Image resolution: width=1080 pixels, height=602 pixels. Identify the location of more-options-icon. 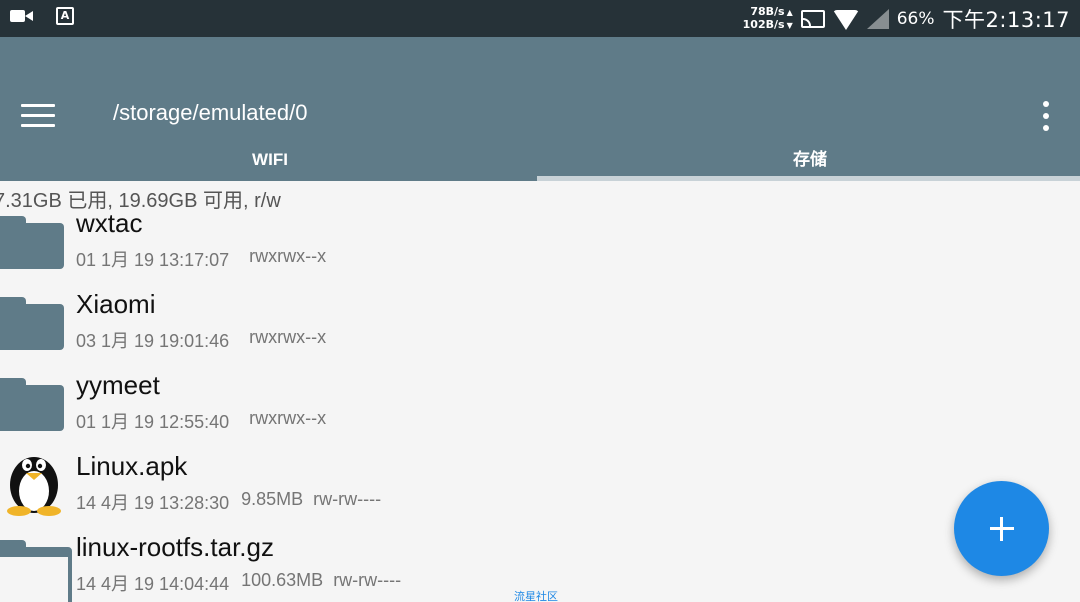
(1046, 116).